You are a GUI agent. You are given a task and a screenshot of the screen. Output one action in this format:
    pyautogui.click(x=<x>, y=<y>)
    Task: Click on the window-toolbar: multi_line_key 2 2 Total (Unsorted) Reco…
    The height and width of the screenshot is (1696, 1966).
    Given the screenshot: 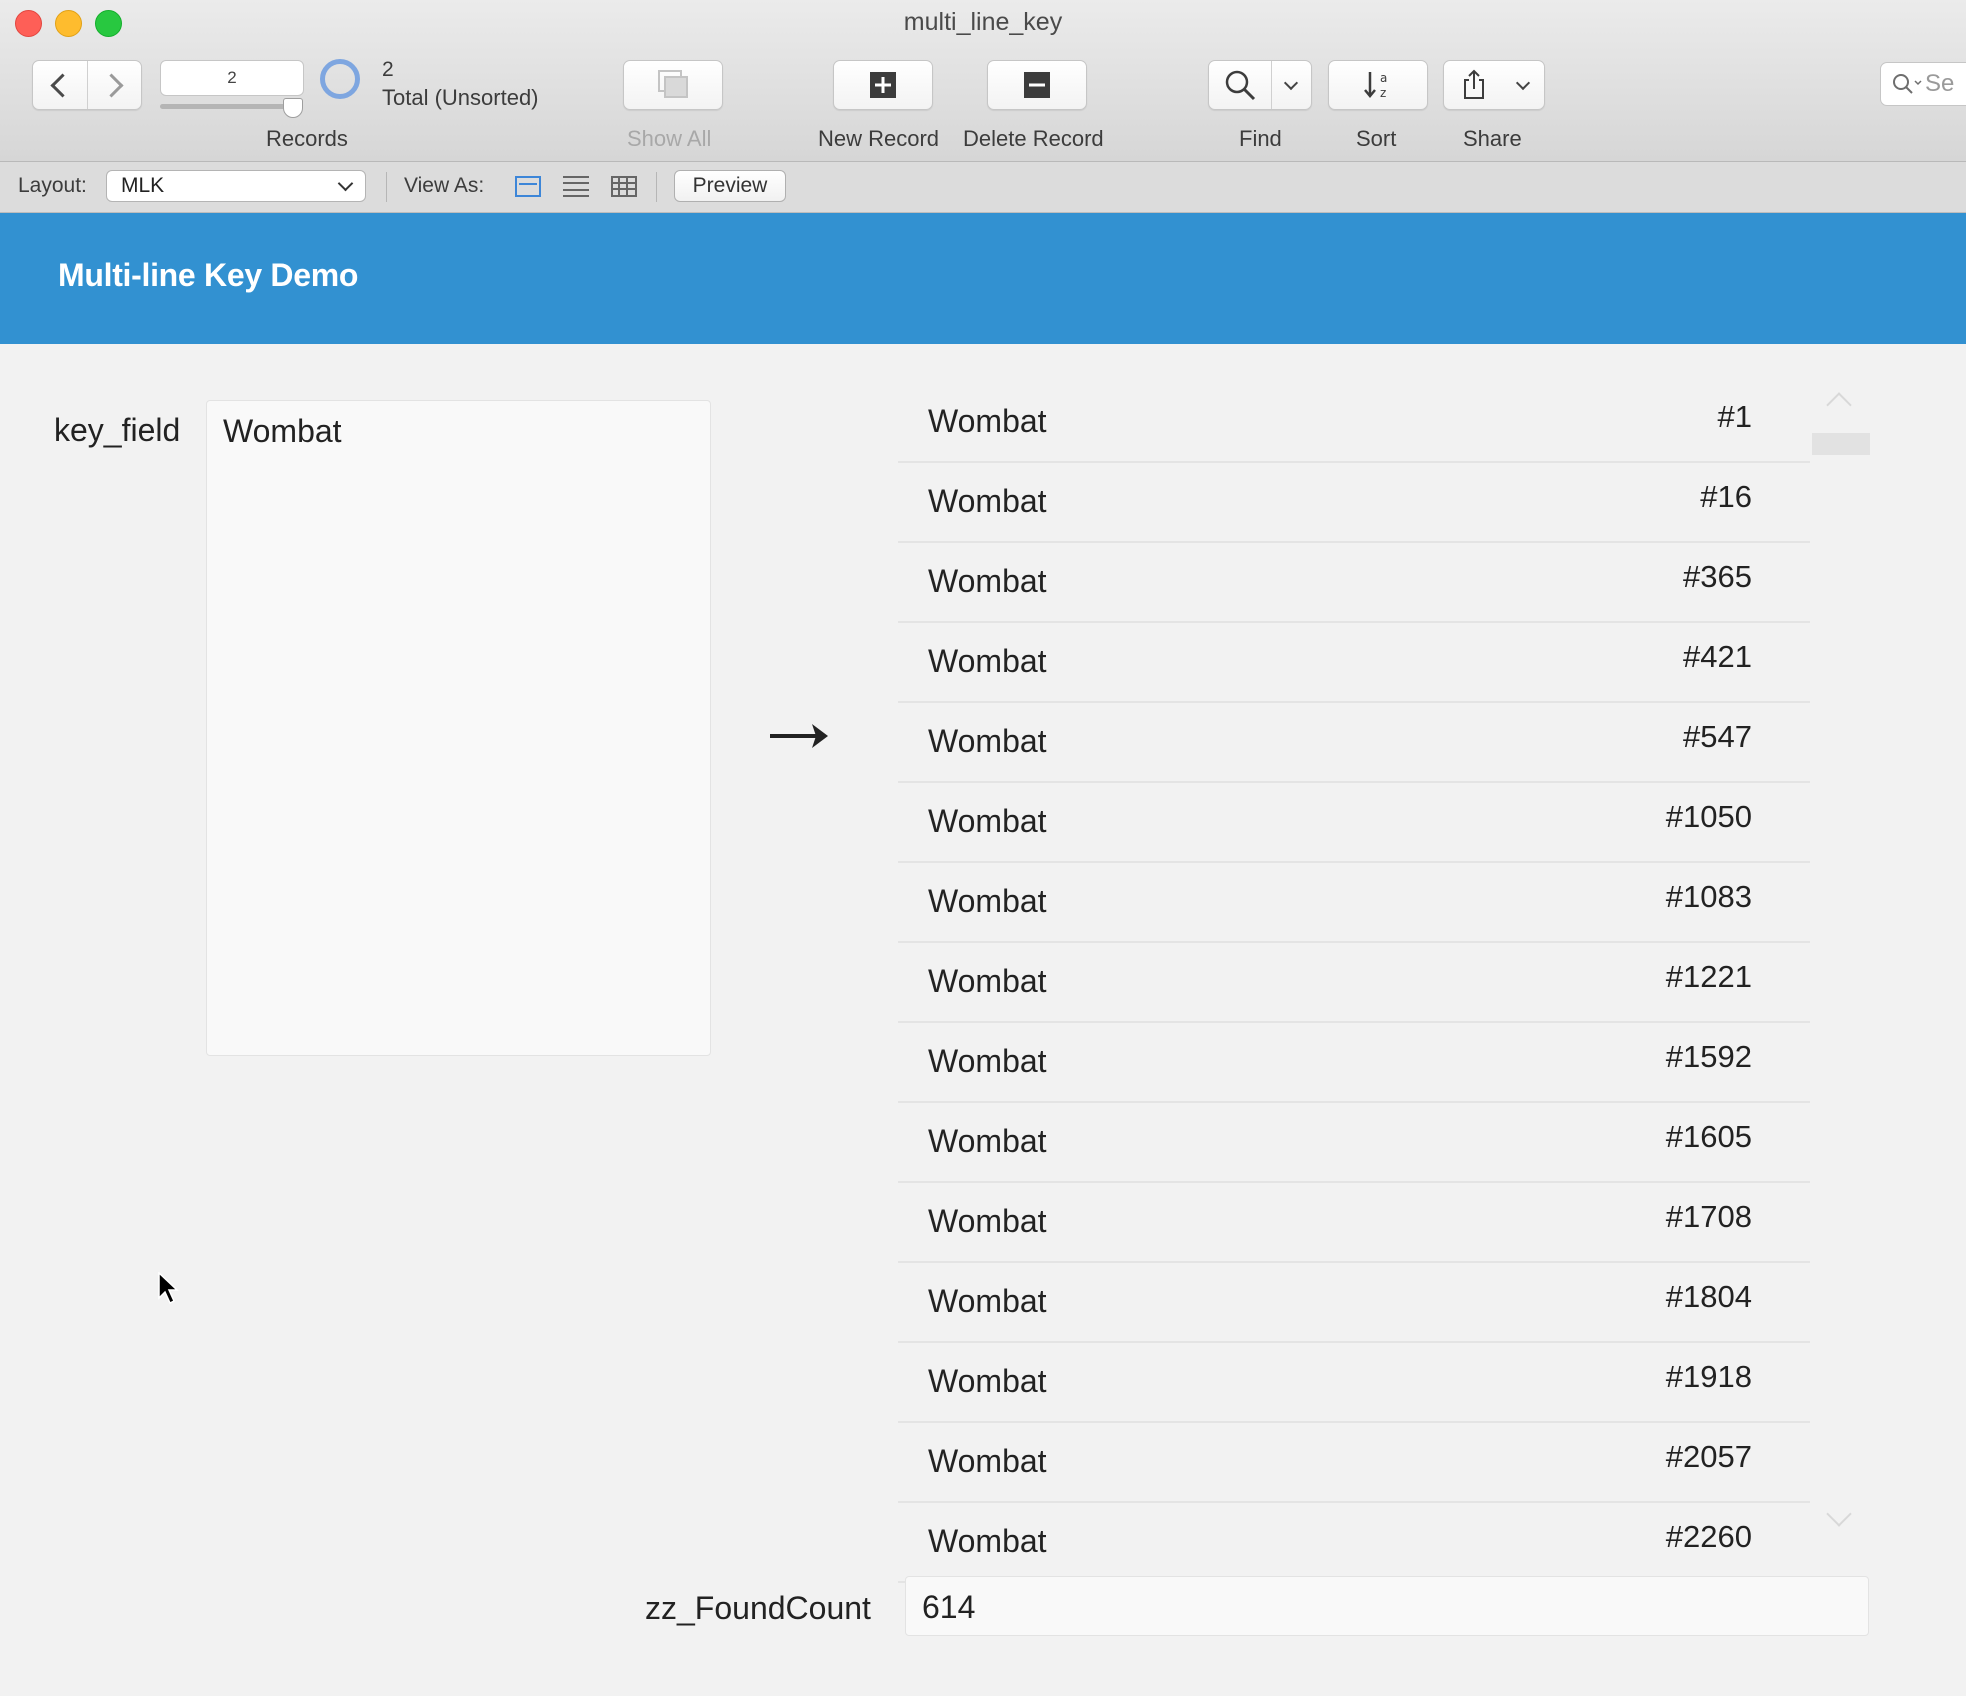 What is the action you would take?
    pyautogui.click(x=983, y=81)
    